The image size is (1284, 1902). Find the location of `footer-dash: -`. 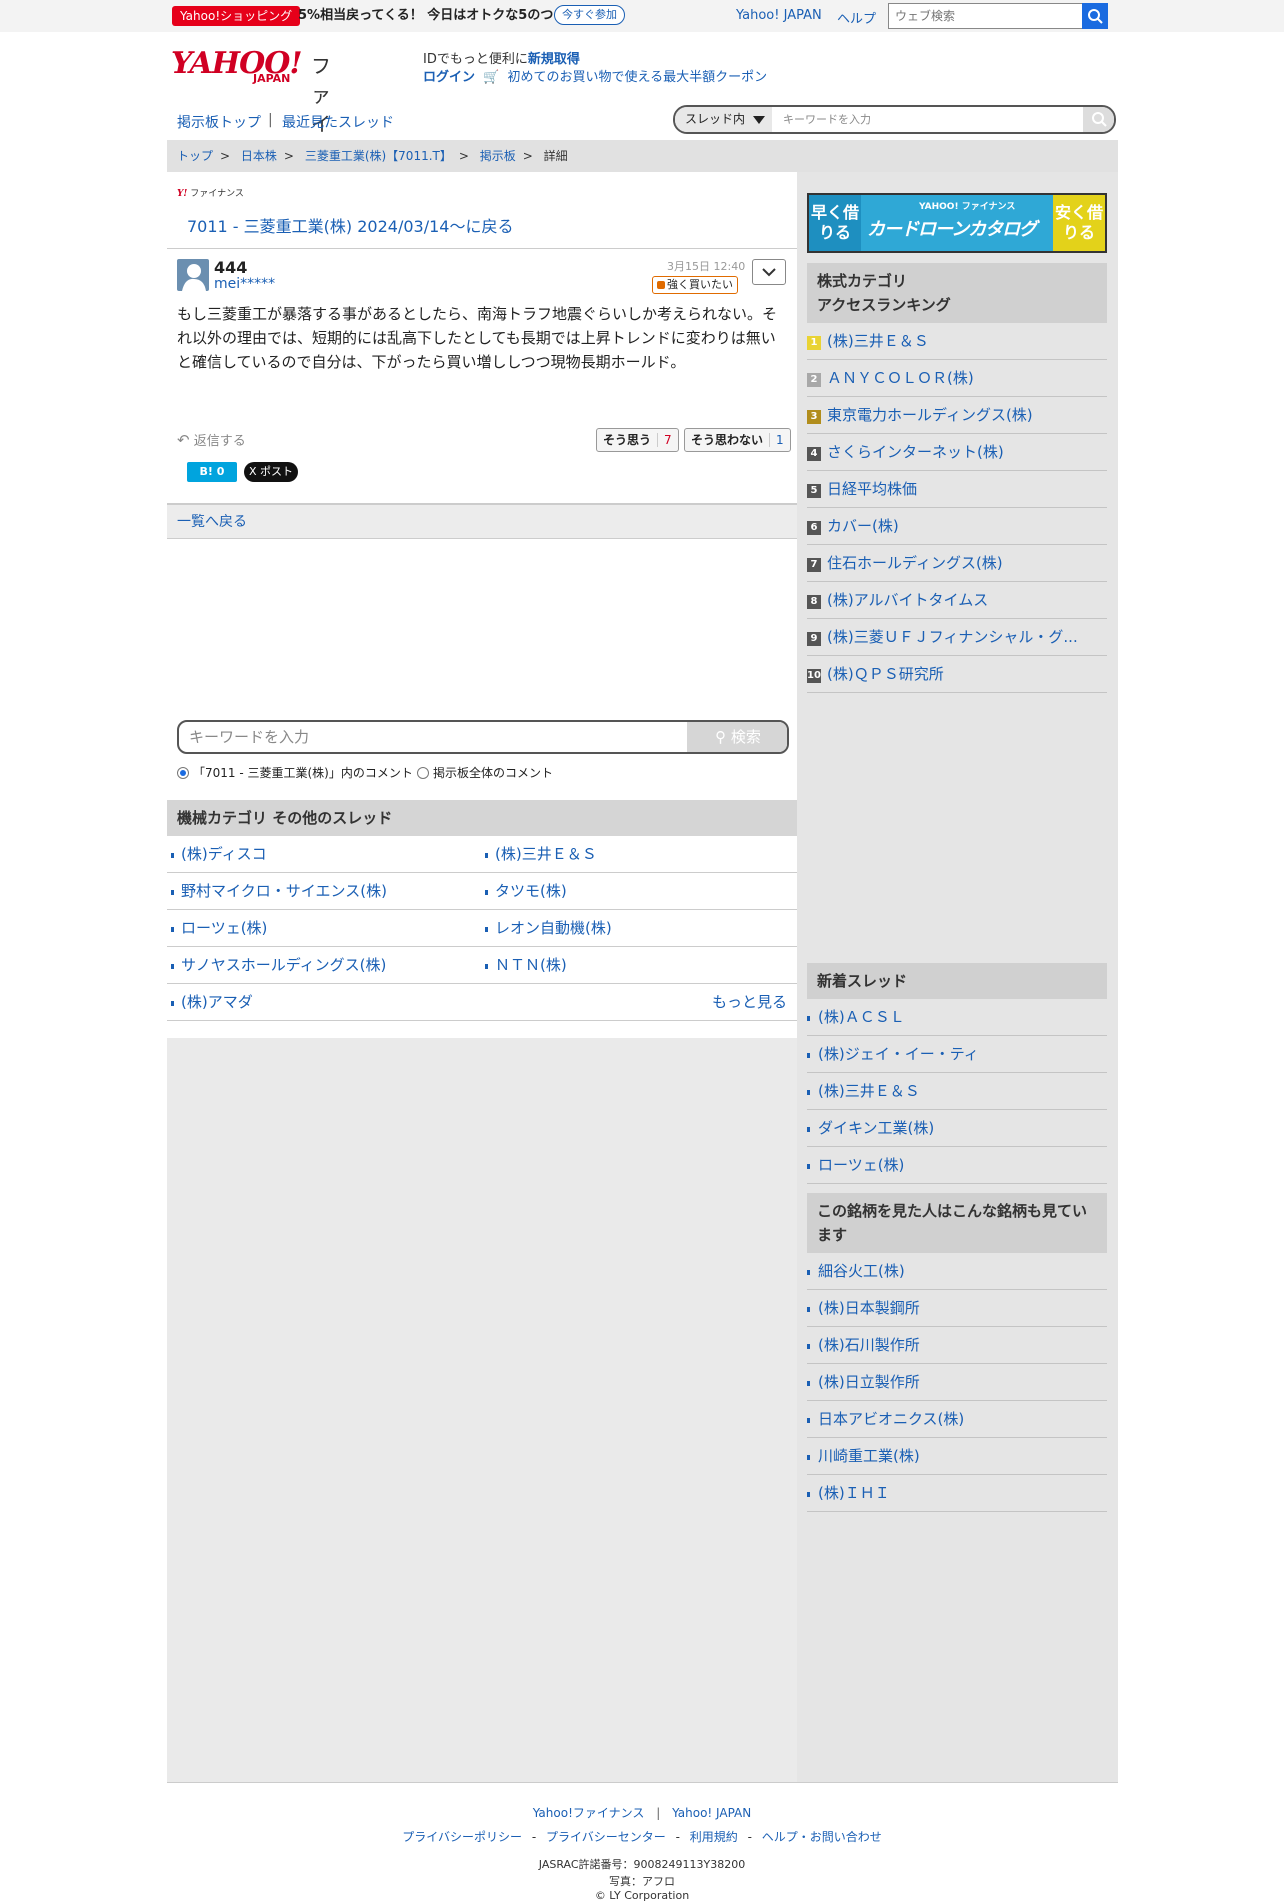

footer-dash: - is located at coordinates (534, 1837).